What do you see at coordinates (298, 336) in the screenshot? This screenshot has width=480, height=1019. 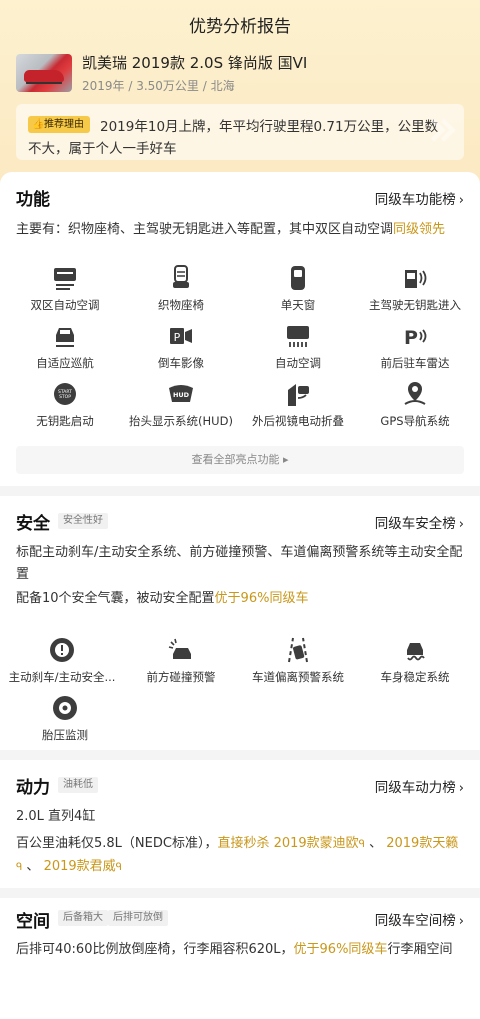 I see `auto-ac-icon` at bounding box center [298, 336].